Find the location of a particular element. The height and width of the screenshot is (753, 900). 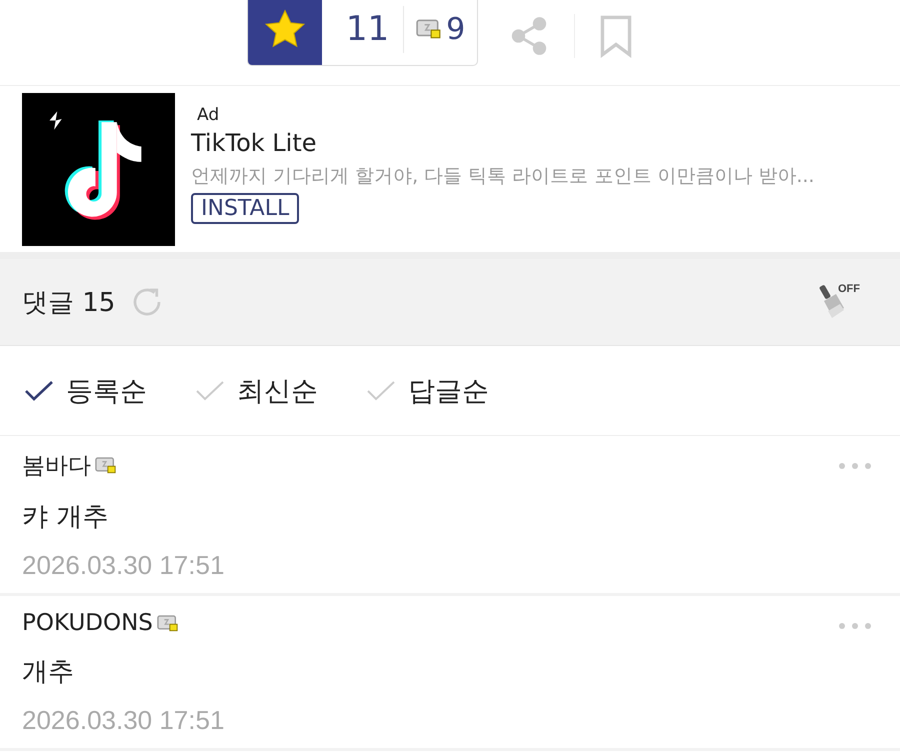

comment-author: POKUDONS is located at coordinates (87, 623).